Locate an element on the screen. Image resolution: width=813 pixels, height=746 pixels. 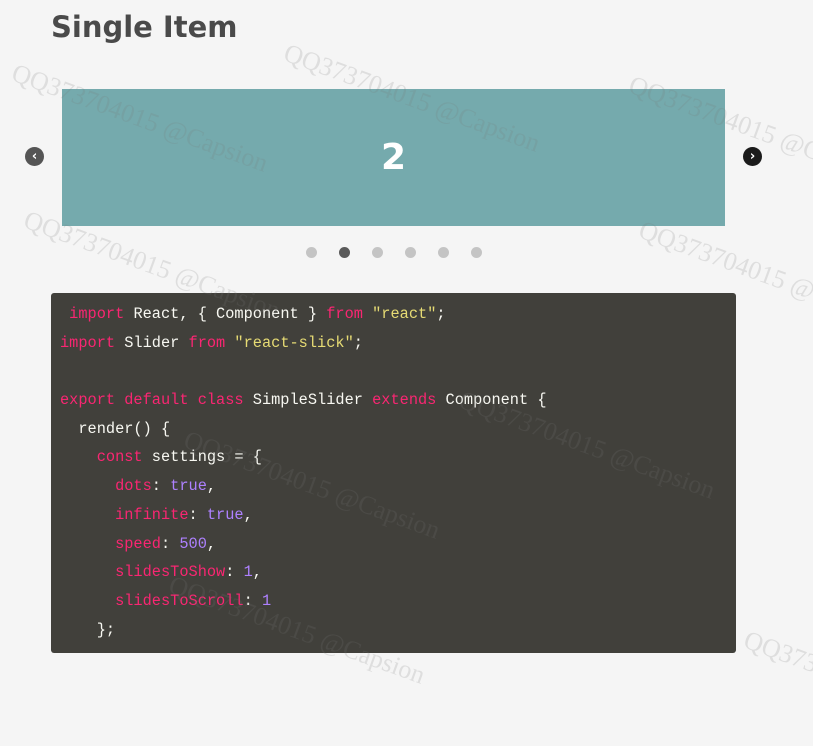
code-token: Component { is located at coordinates (491, 400).